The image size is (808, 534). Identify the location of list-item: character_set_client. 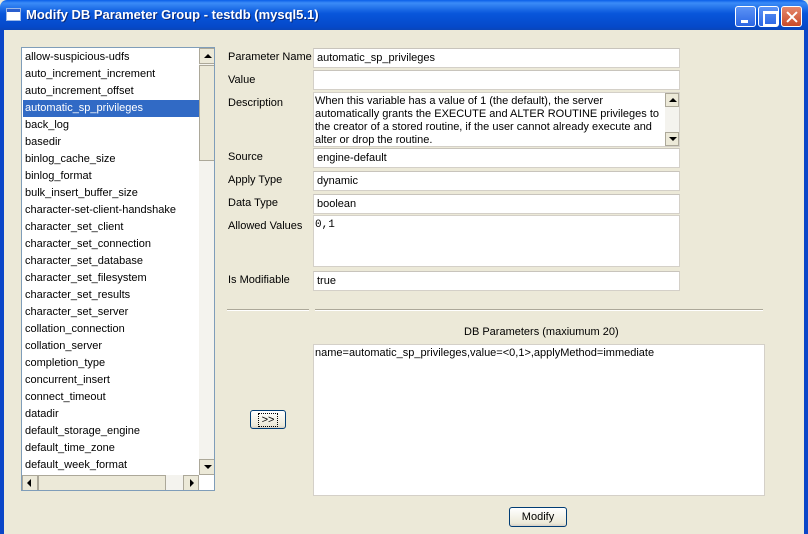
(111, 227).